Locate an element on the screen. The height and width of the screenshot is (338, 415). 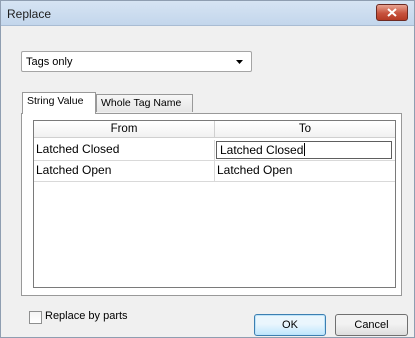
cancel-button: Cancel is located at coordinates (371, 325).